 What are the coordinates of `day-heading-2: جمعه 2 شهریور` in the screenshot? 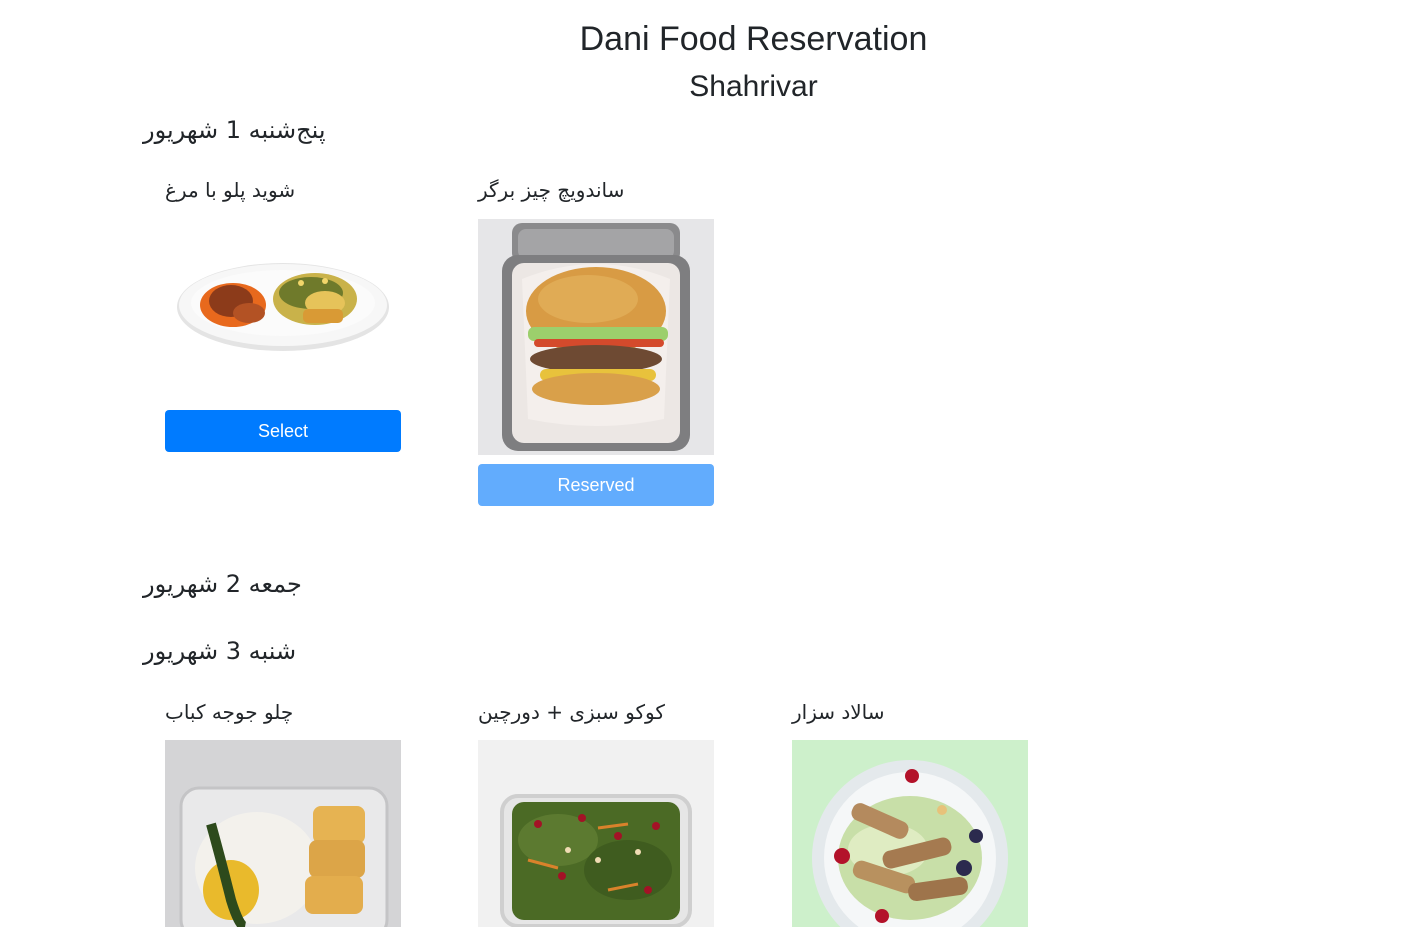 It's located at (222, 584).